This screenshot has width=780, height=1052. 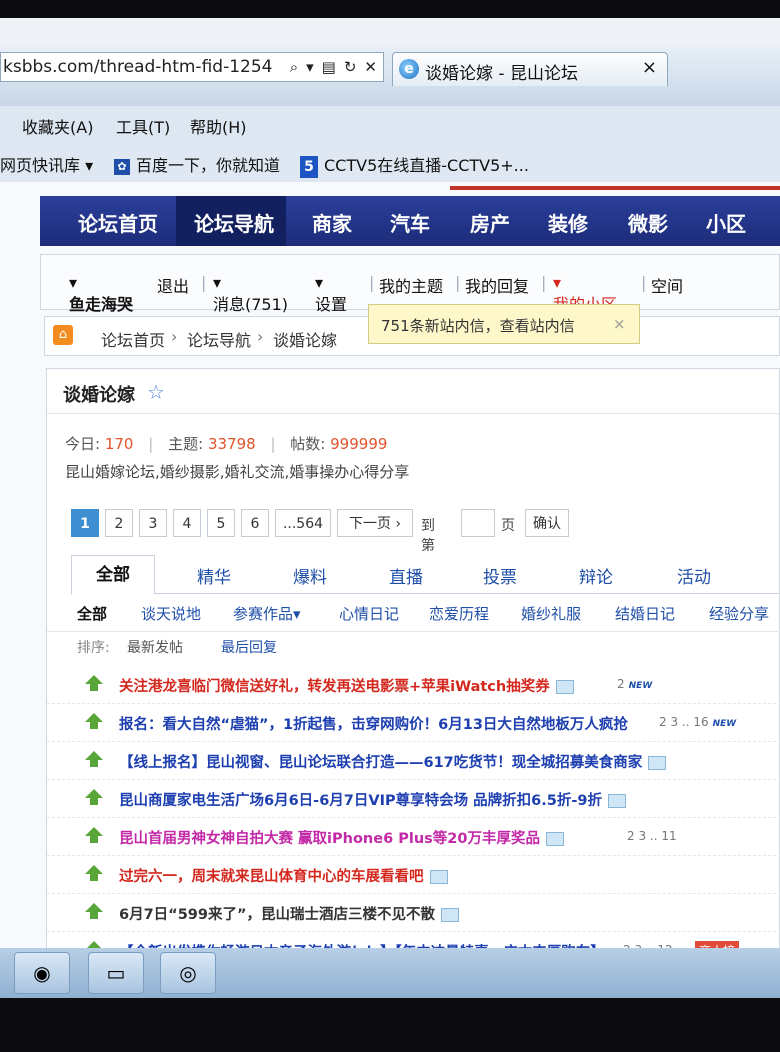 What do you see at coordinates (133, 339) in the screenshot?
I see `breadcrumb-home: 论坛首页` at bounding box center [133, 339].